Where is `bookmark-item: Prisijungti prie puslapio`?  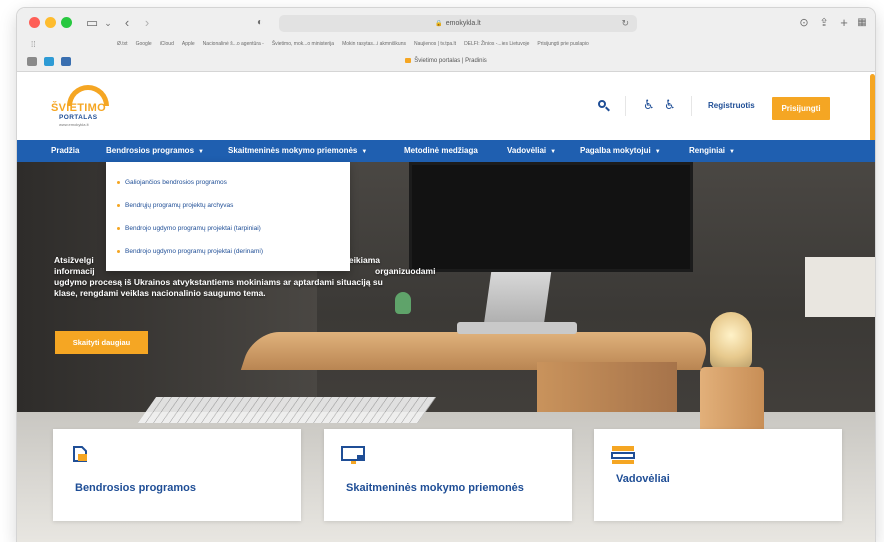 bookmark-item: Prisijungti prie puslapio is located at coordinates (562, 44).